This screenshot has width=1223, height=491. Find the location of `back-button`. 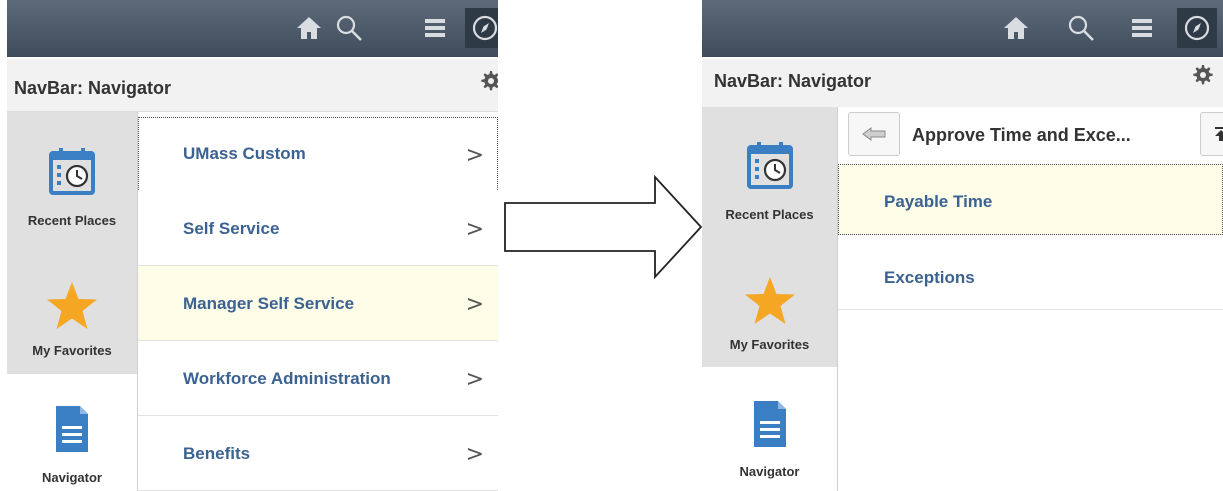

back-button is located at coordinates (874, 134).